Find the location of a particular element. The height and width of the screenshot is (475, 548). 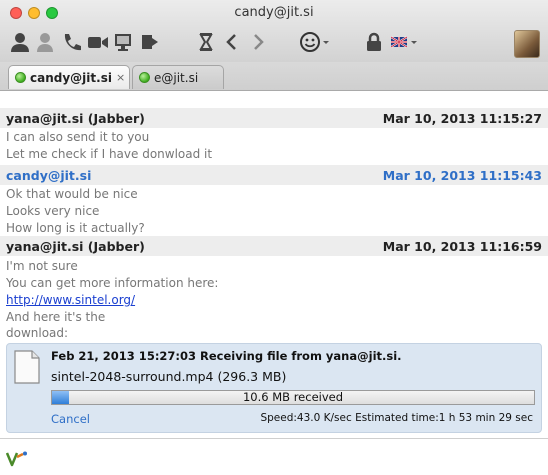

message-line: I'm not sure is located at coordinates (42, 266).